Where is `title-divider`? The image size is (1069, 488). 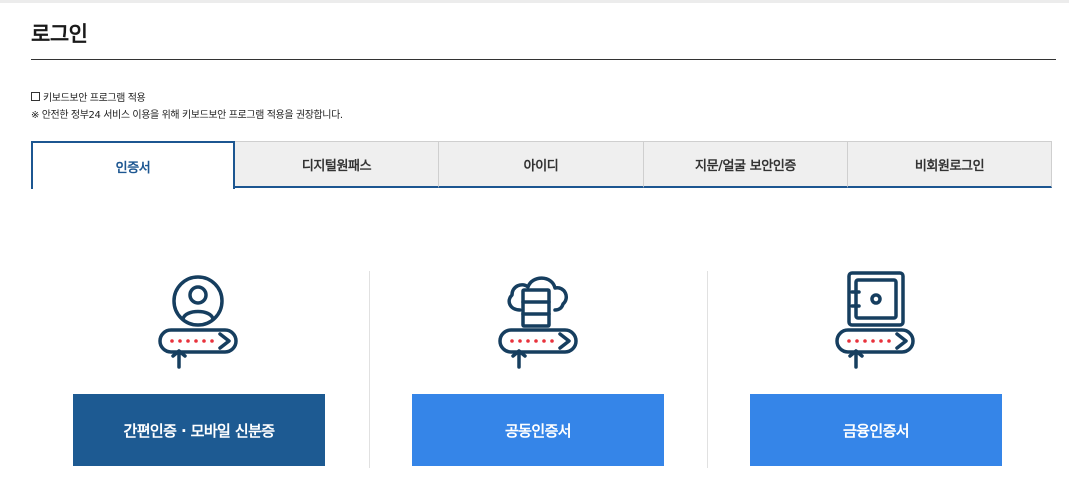 title-divider is located at coordinates (543, 59).